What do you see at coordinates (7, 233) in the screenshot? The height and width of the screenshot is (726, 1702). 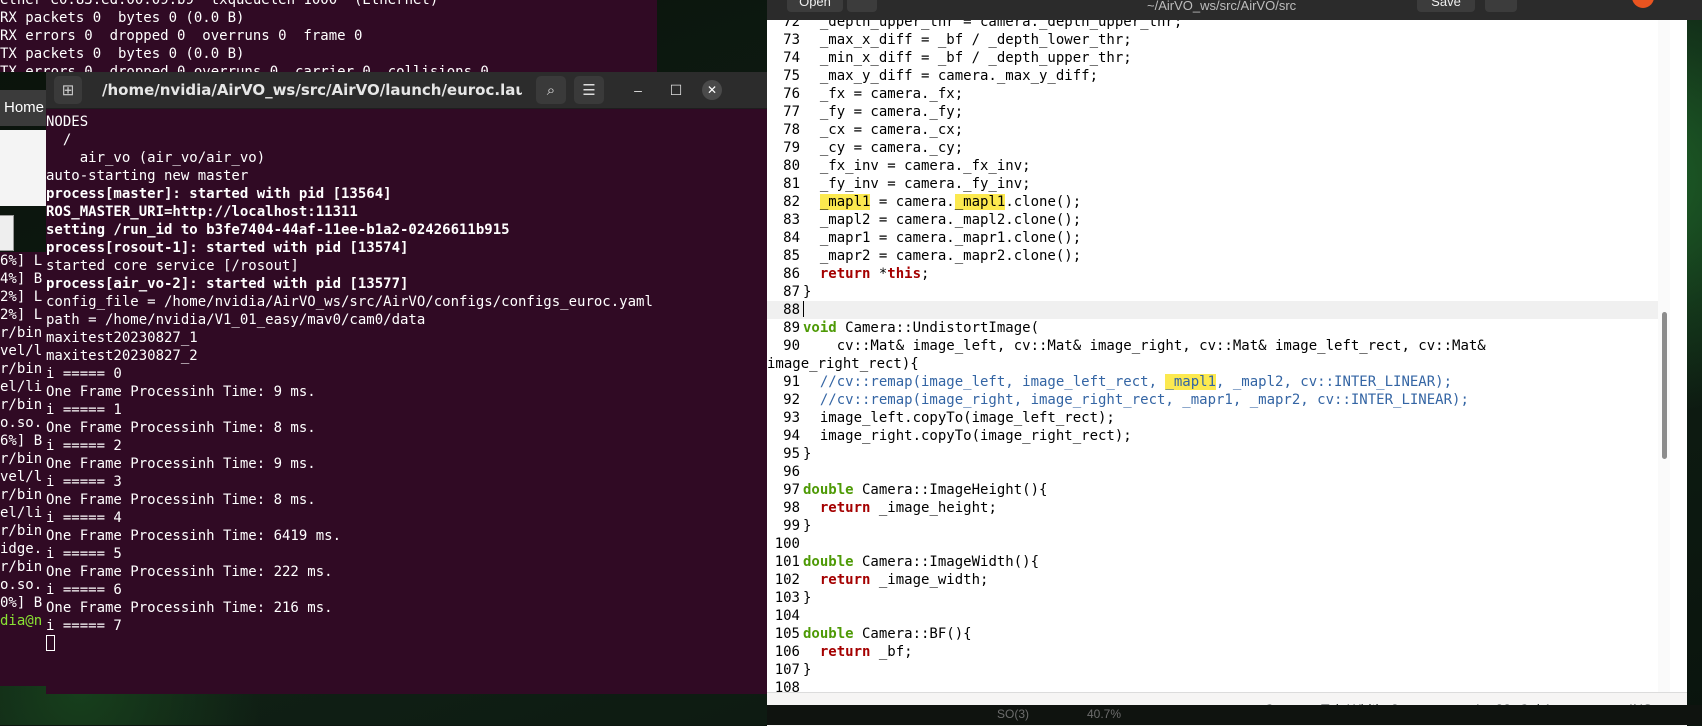 I see `left-window-field` at bounding box center [7, 233].